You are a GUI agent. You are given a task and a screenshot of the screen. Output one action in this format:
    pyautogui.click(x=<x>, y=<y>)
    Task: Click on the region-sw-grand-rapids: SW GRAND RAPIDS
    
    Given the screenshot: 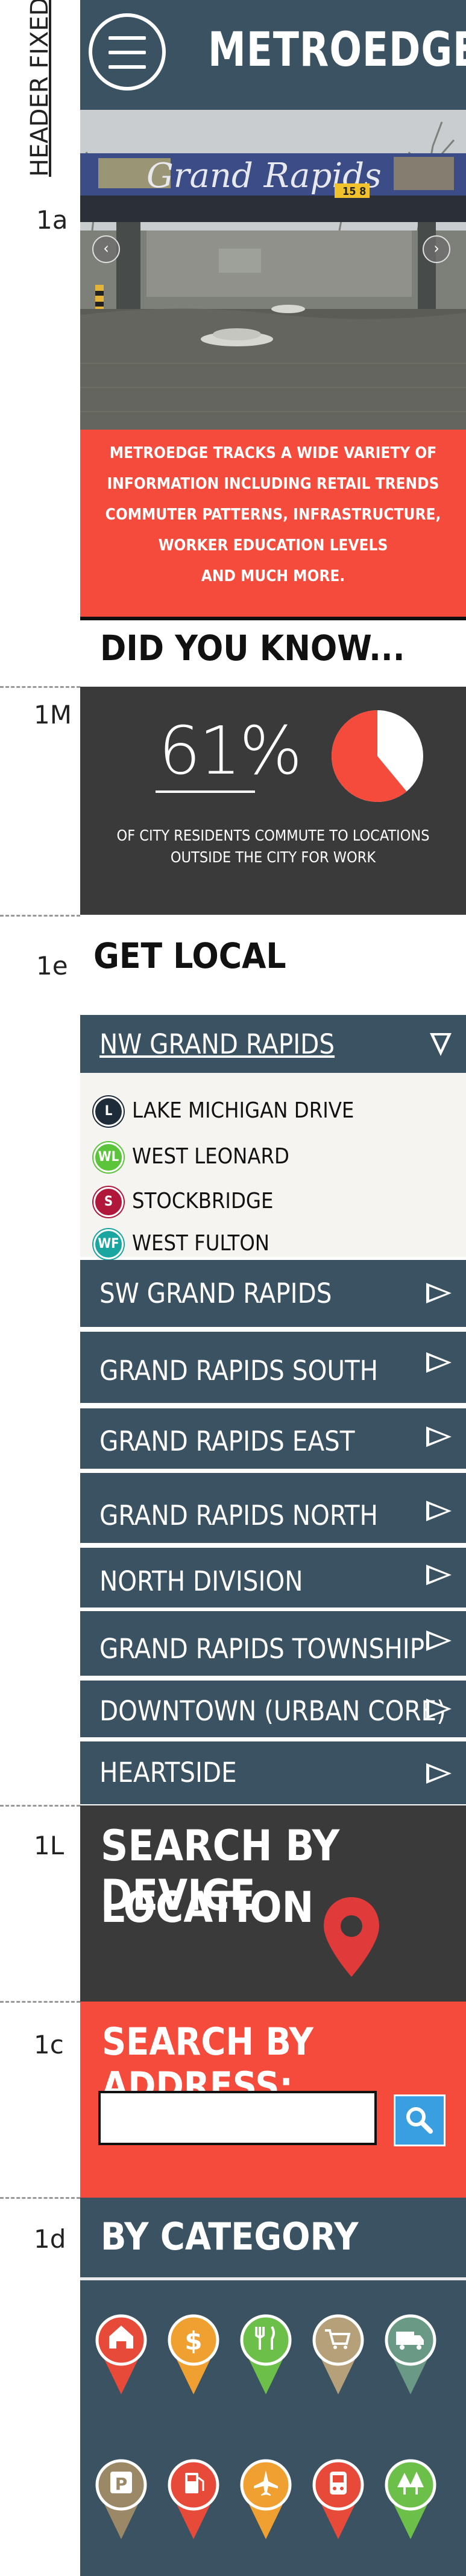 What is the action you would take?
    pyautogui.click(x=273, y=1293)
    